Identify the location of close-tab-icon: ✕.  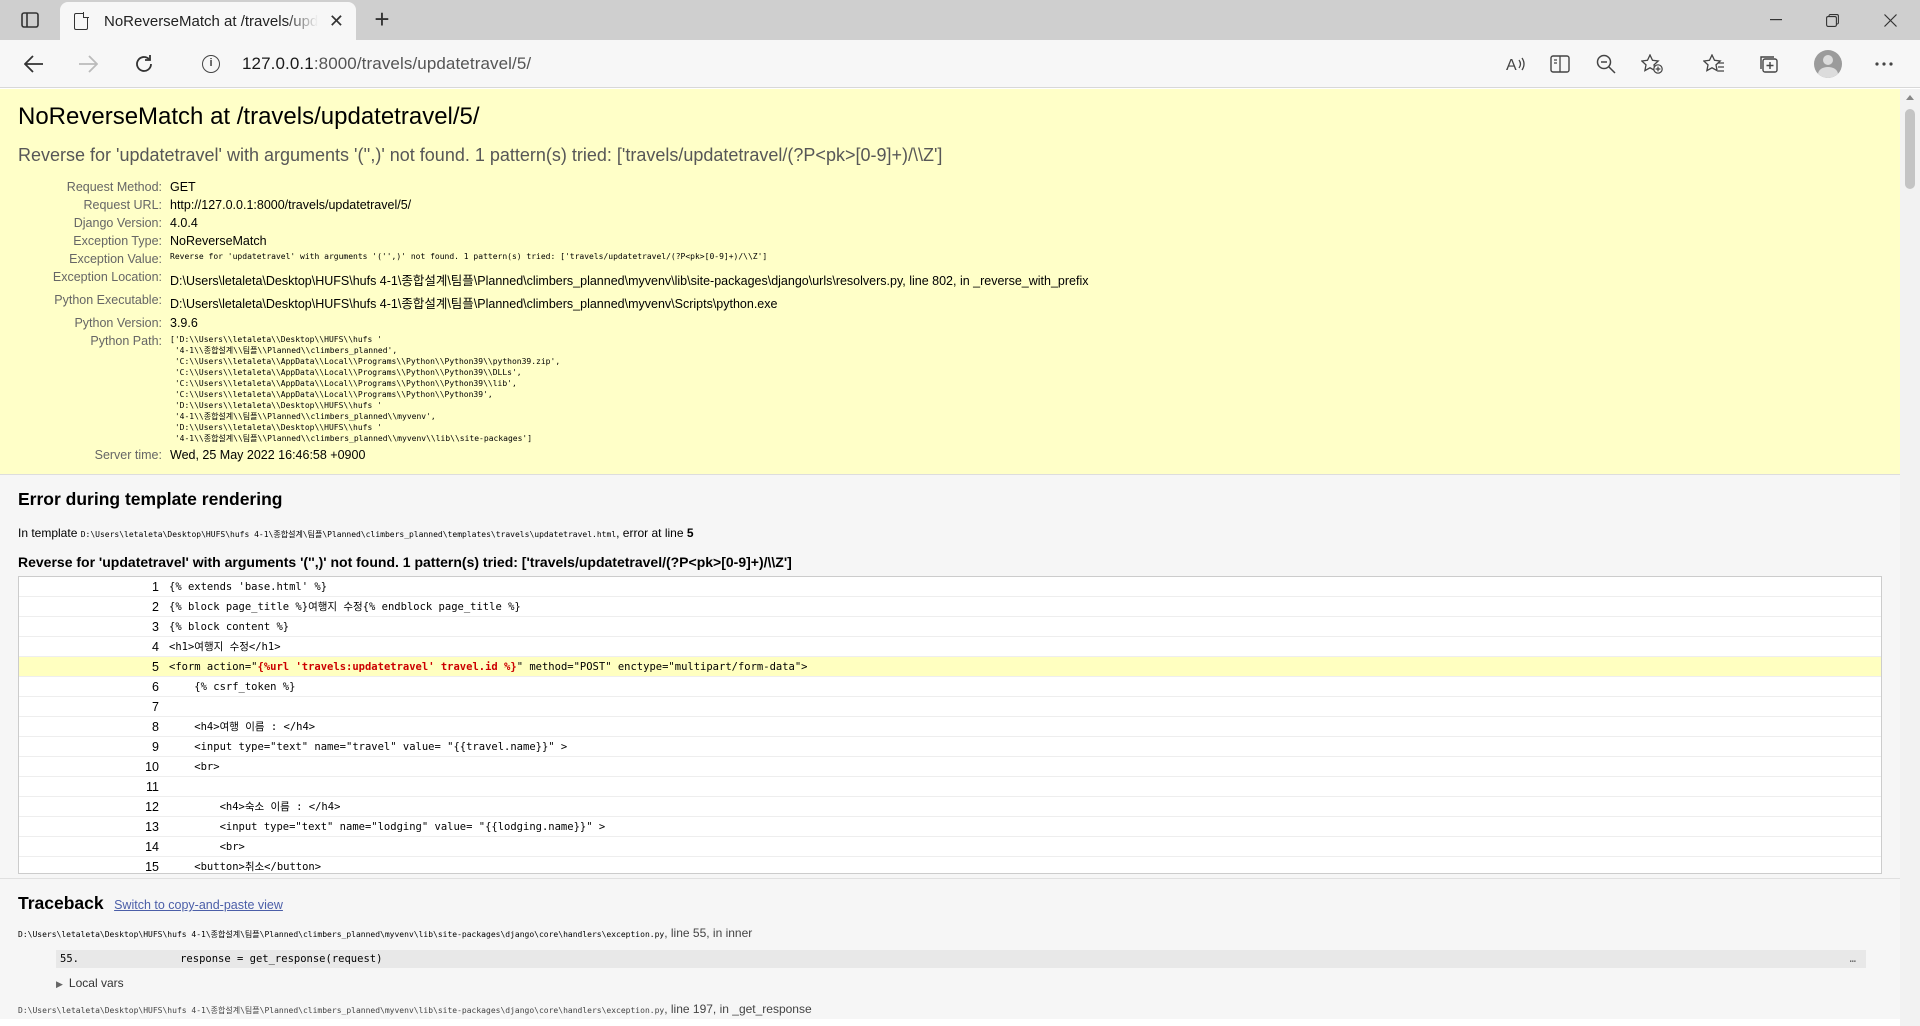
(336, 21).